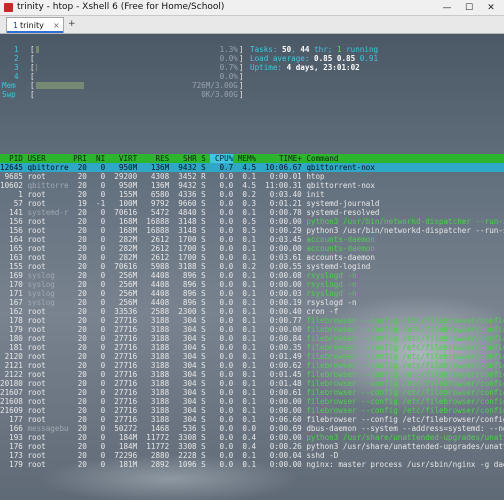 Image resolution: width=504 pixels, height=500 pixels. I want to click on process-command: cron -f, so click(322, 311).